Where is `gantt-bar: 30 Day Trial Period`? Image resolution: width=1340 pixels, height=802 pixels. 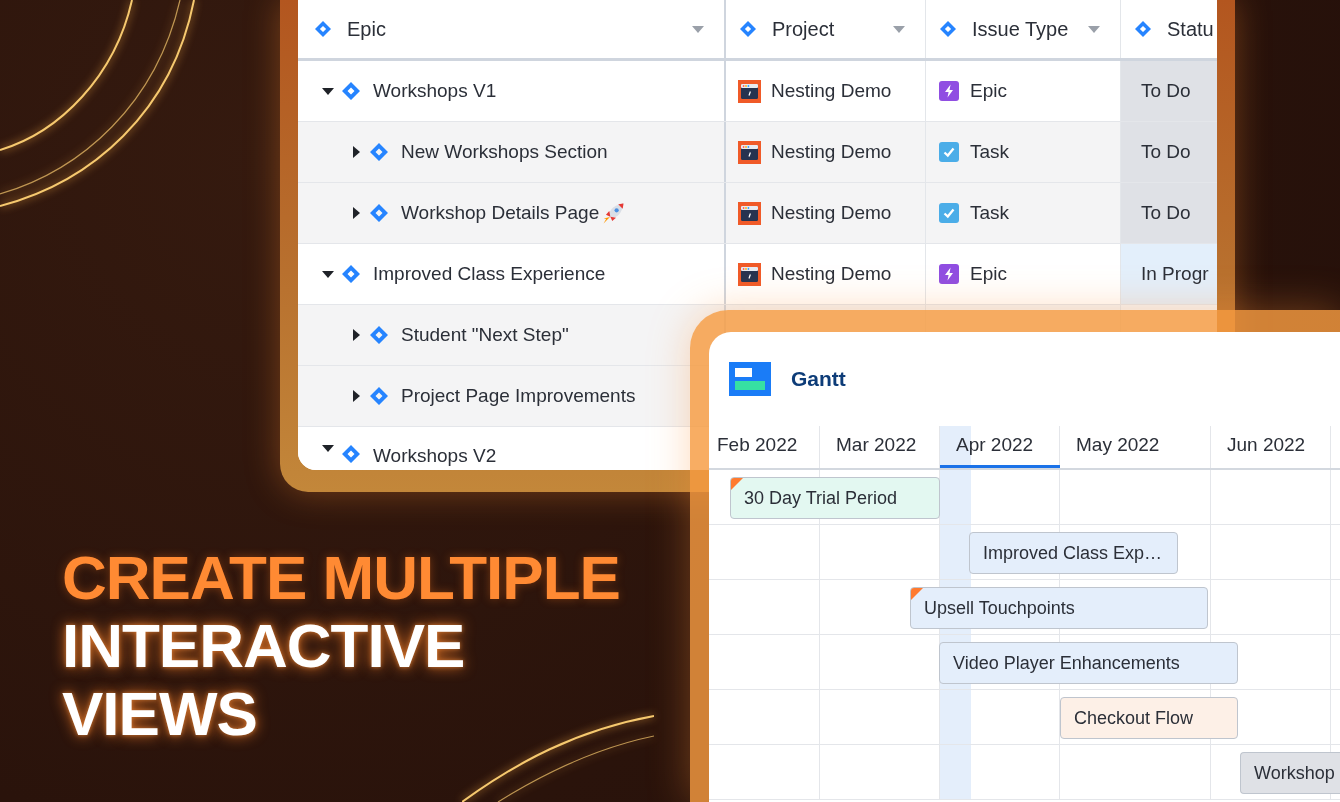 gantt-bar: 30 Day Trial Period is located at coordinates (835, 498).